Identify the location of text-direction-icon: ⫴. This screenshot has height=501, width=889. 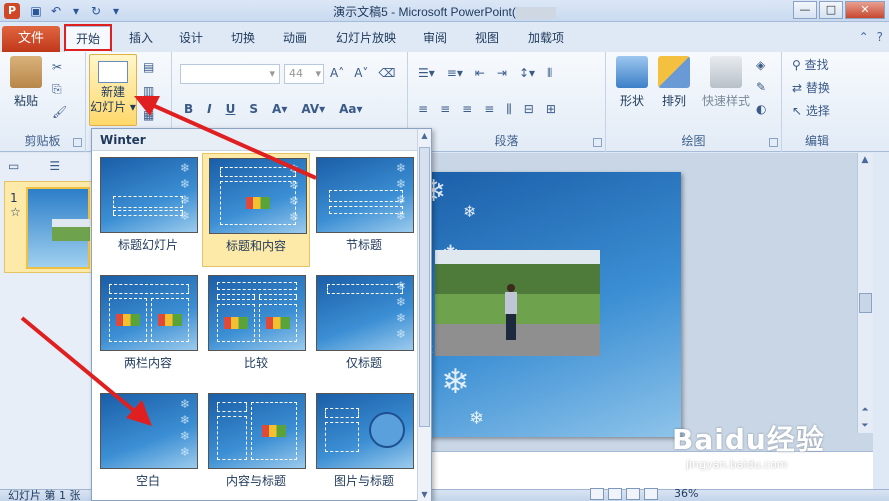
(549, 73).